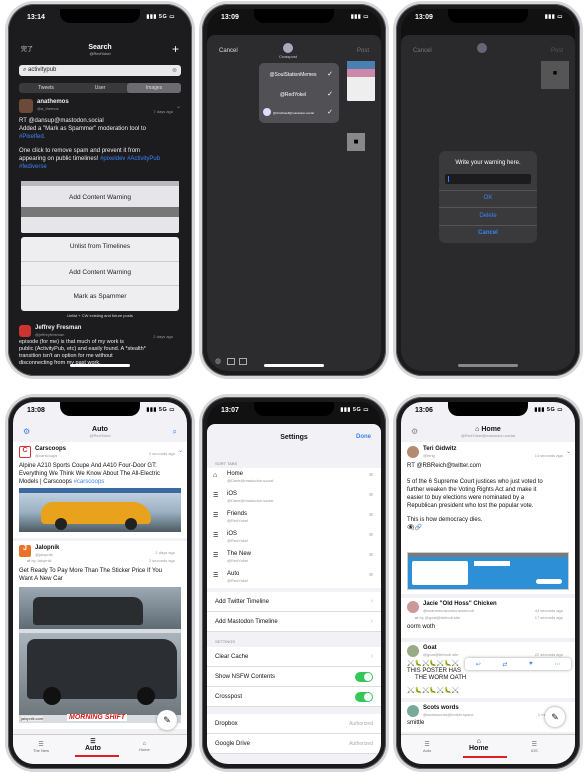 This screenshot has width=588, height=774. What do you see at coordinates (478, 664) in the screenshot?
I see `reply-icon: ↩` at bounding box center [478, 664].